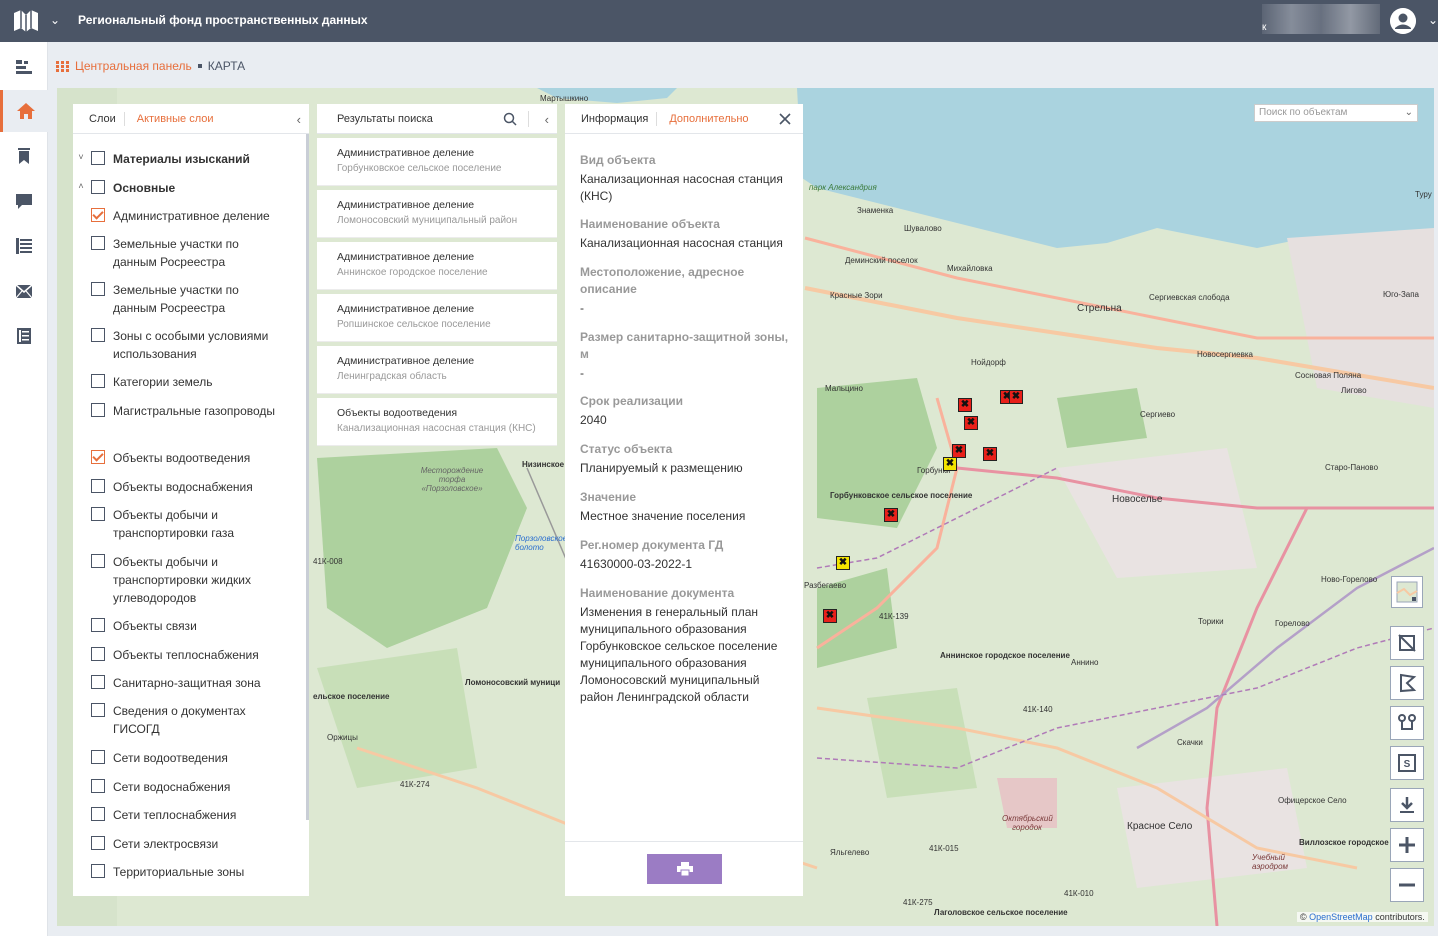  I want to click on zoom-out-button, so click(1407, 885).